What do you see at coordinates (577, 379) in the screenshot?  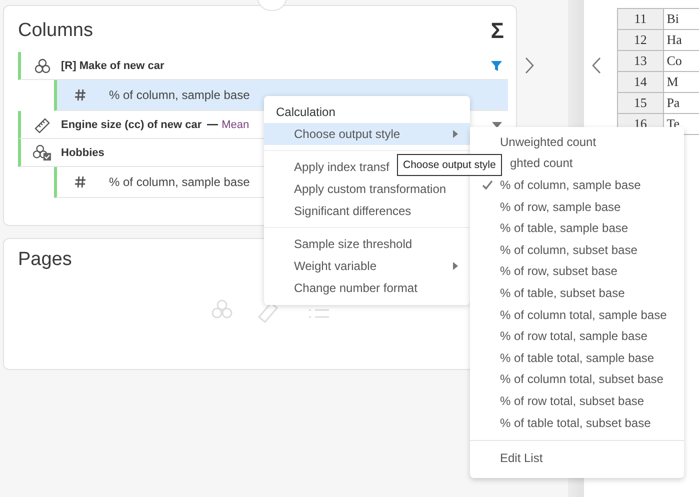 I see `menu-item: % of column total, subset base` at bounding box center [577, 379].